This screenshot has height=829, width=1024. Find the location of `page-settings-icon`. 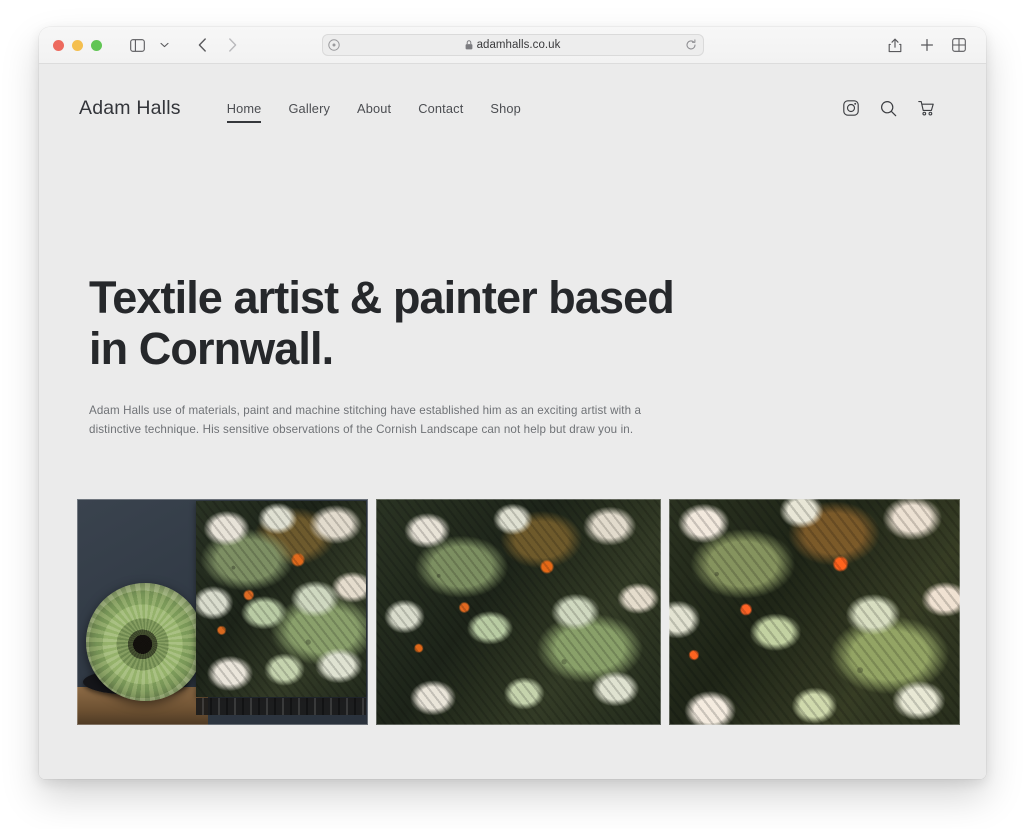

page-settings-icon is located at coordinates (333, 45).